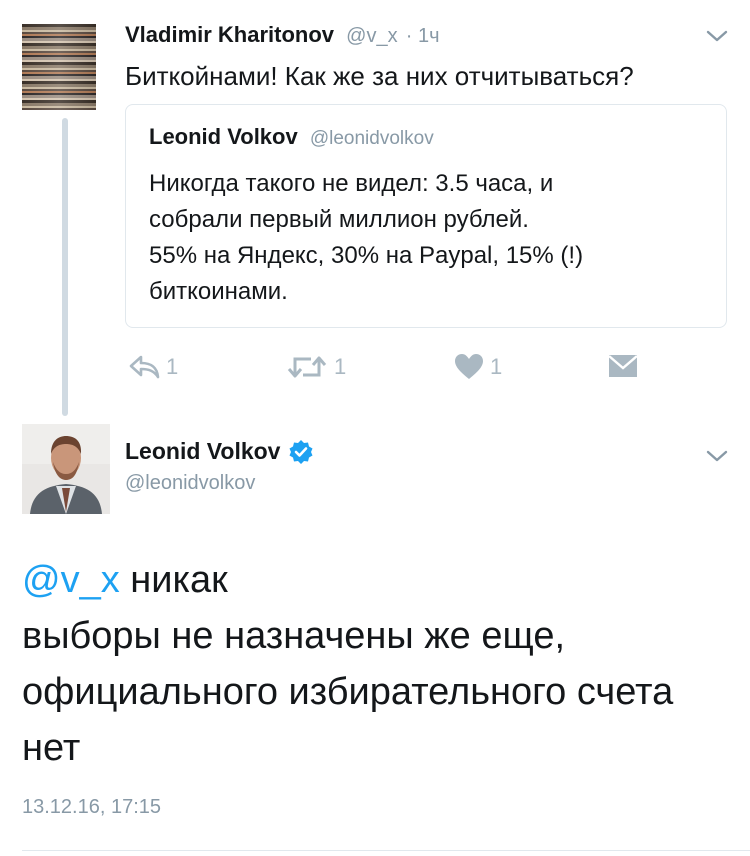 The width and height of the screenshot is (750, 856). Describe the element at coordinates (172, 366) in the screenshot. I see `reply-count: 1` at that location.